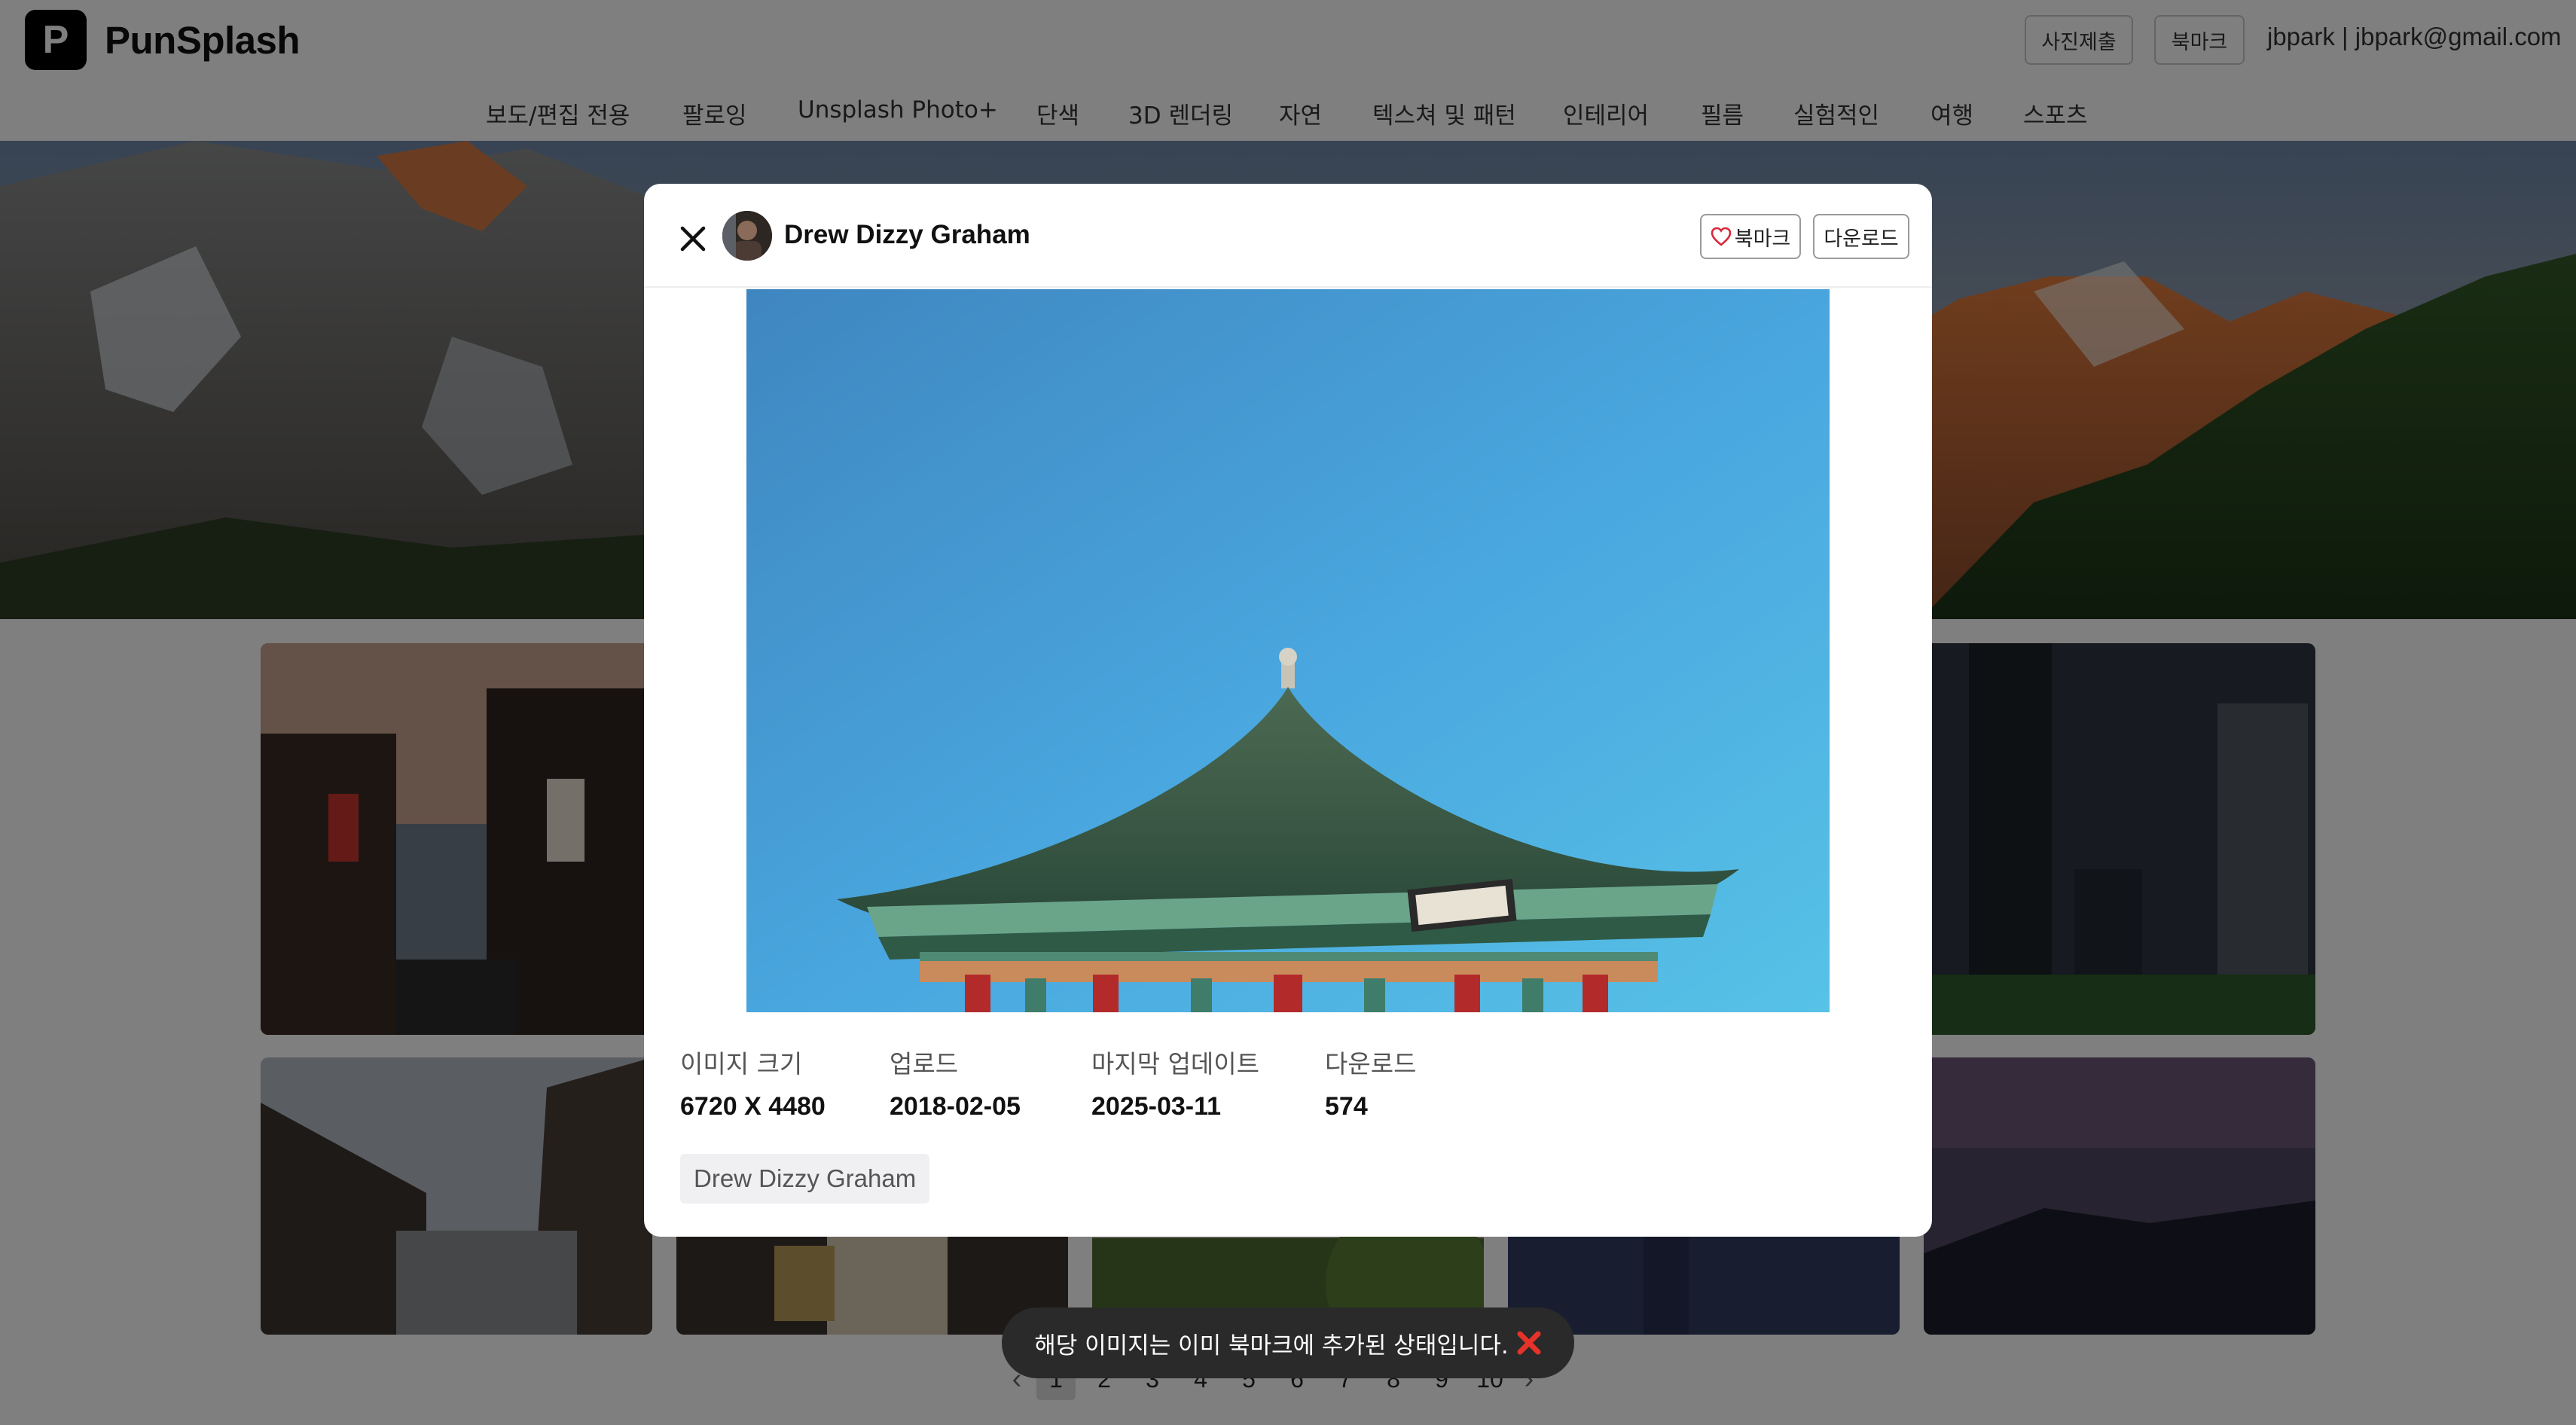  What do you see at coordinates (1175, 1064) in the screenshot?
I see `stat-label: 마지막 업데이트` at bounding box center [1175, 1064].